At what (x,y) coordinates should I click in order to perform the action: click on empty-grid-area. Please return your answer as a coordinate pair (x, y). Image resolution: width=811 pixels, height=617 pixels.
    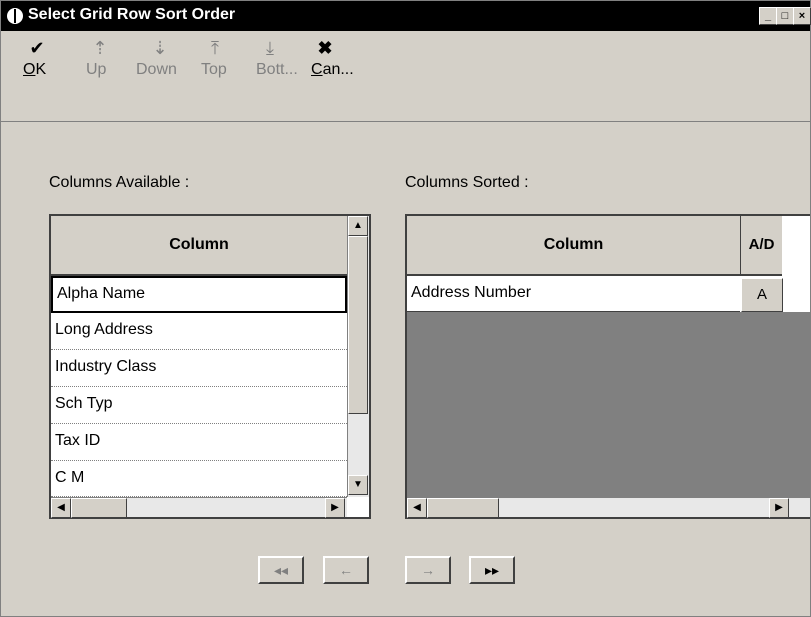
    Looking at the image, I should click on (608, 404).